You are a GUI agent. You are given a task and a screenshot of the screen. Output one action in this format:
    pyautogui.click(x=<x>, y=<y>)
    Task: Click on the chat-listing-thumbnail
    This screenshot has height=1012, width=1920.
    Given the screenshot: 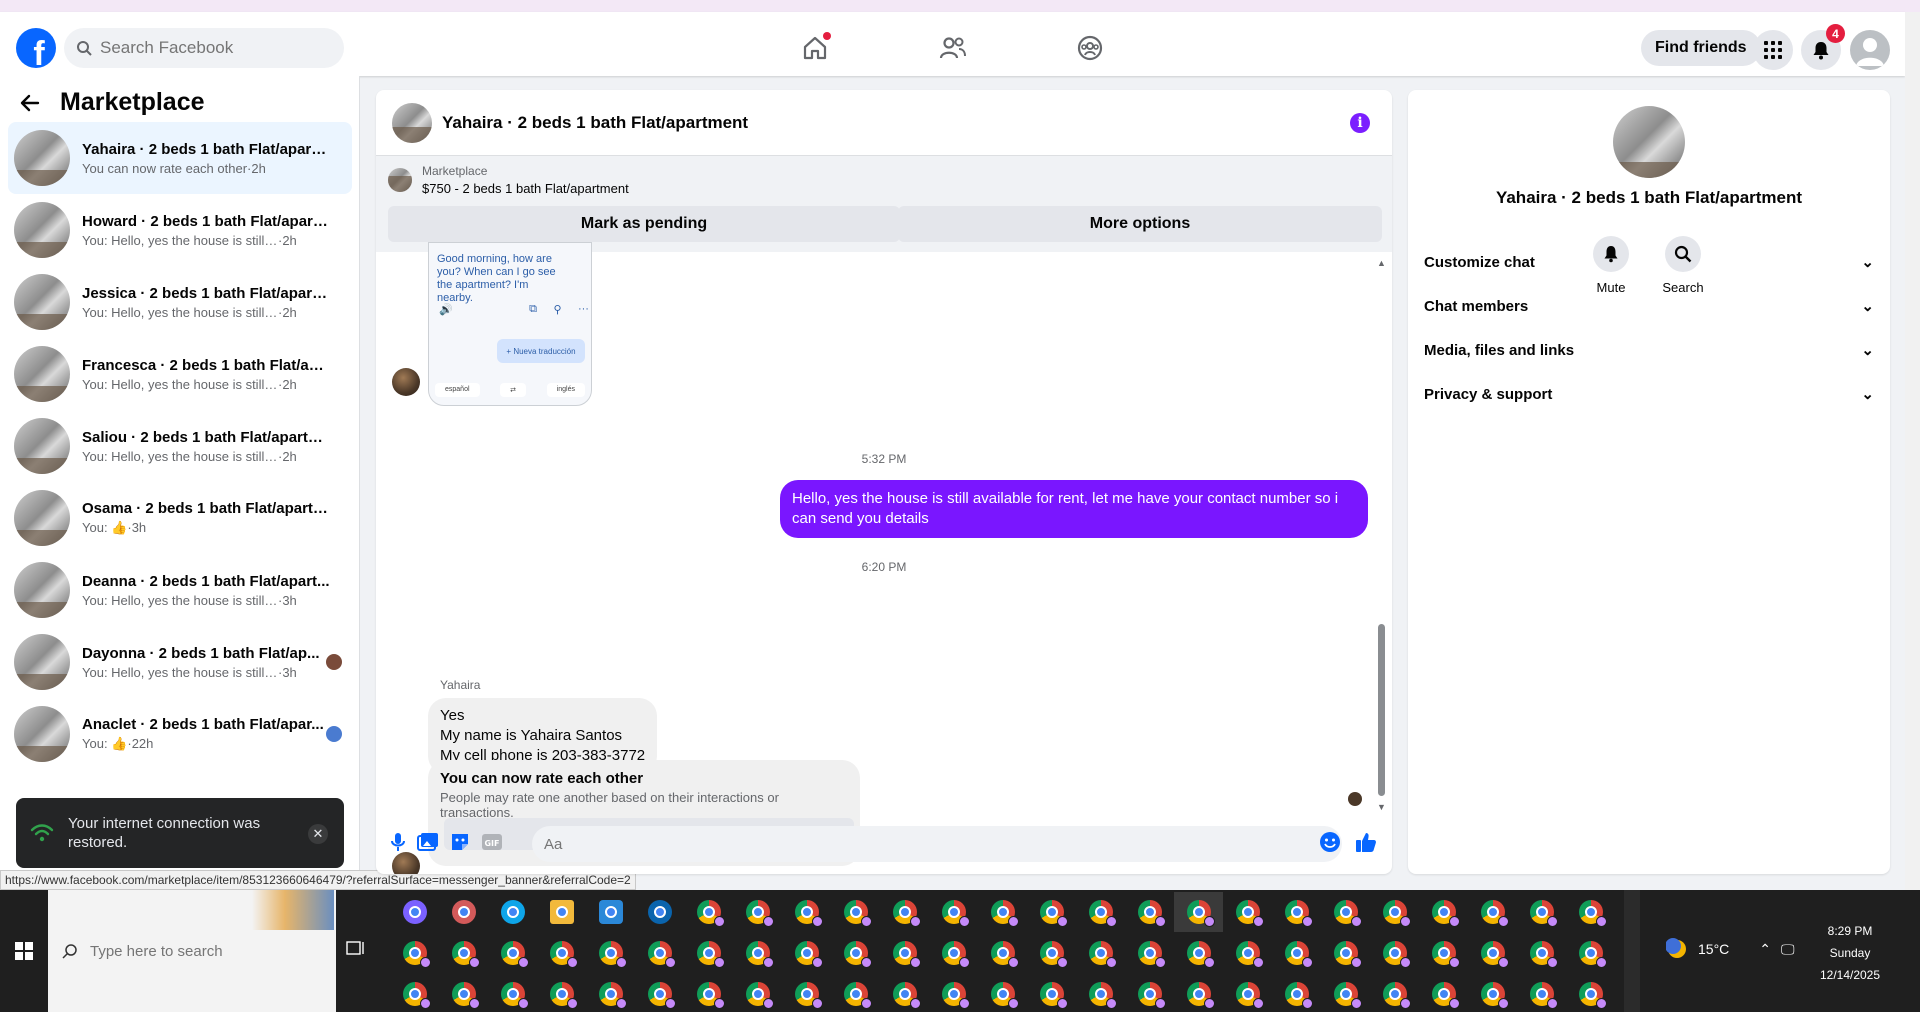 What is the action you would take?
    pyautogui.click(x=412, y=122)
    